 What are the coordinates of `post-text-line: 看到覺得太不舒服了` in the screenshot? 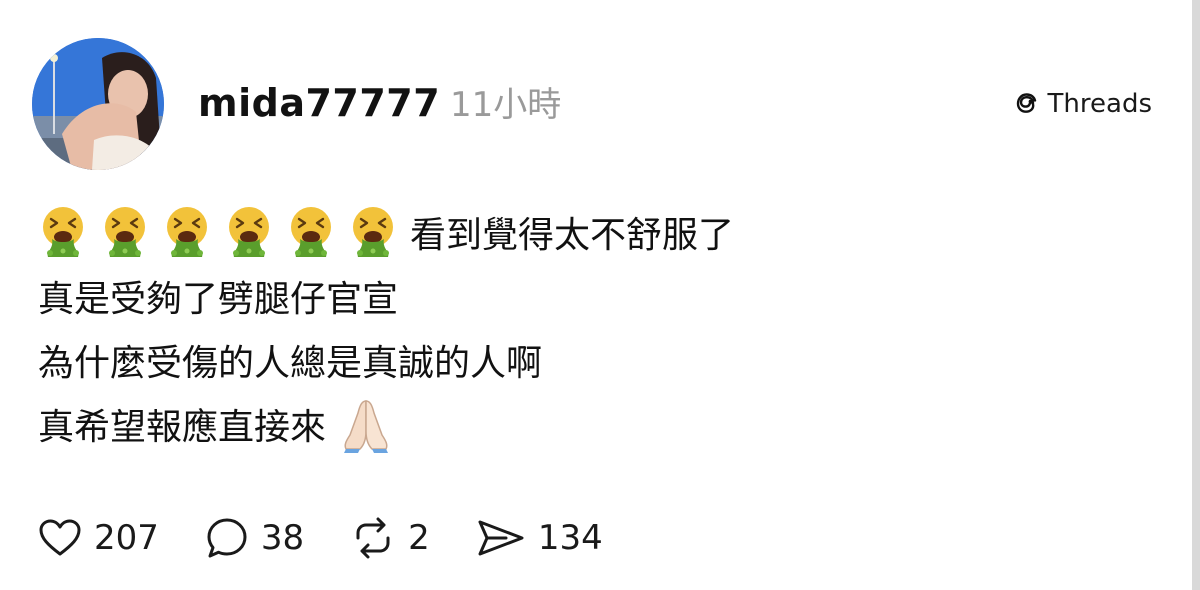 It's located at (572, 235).